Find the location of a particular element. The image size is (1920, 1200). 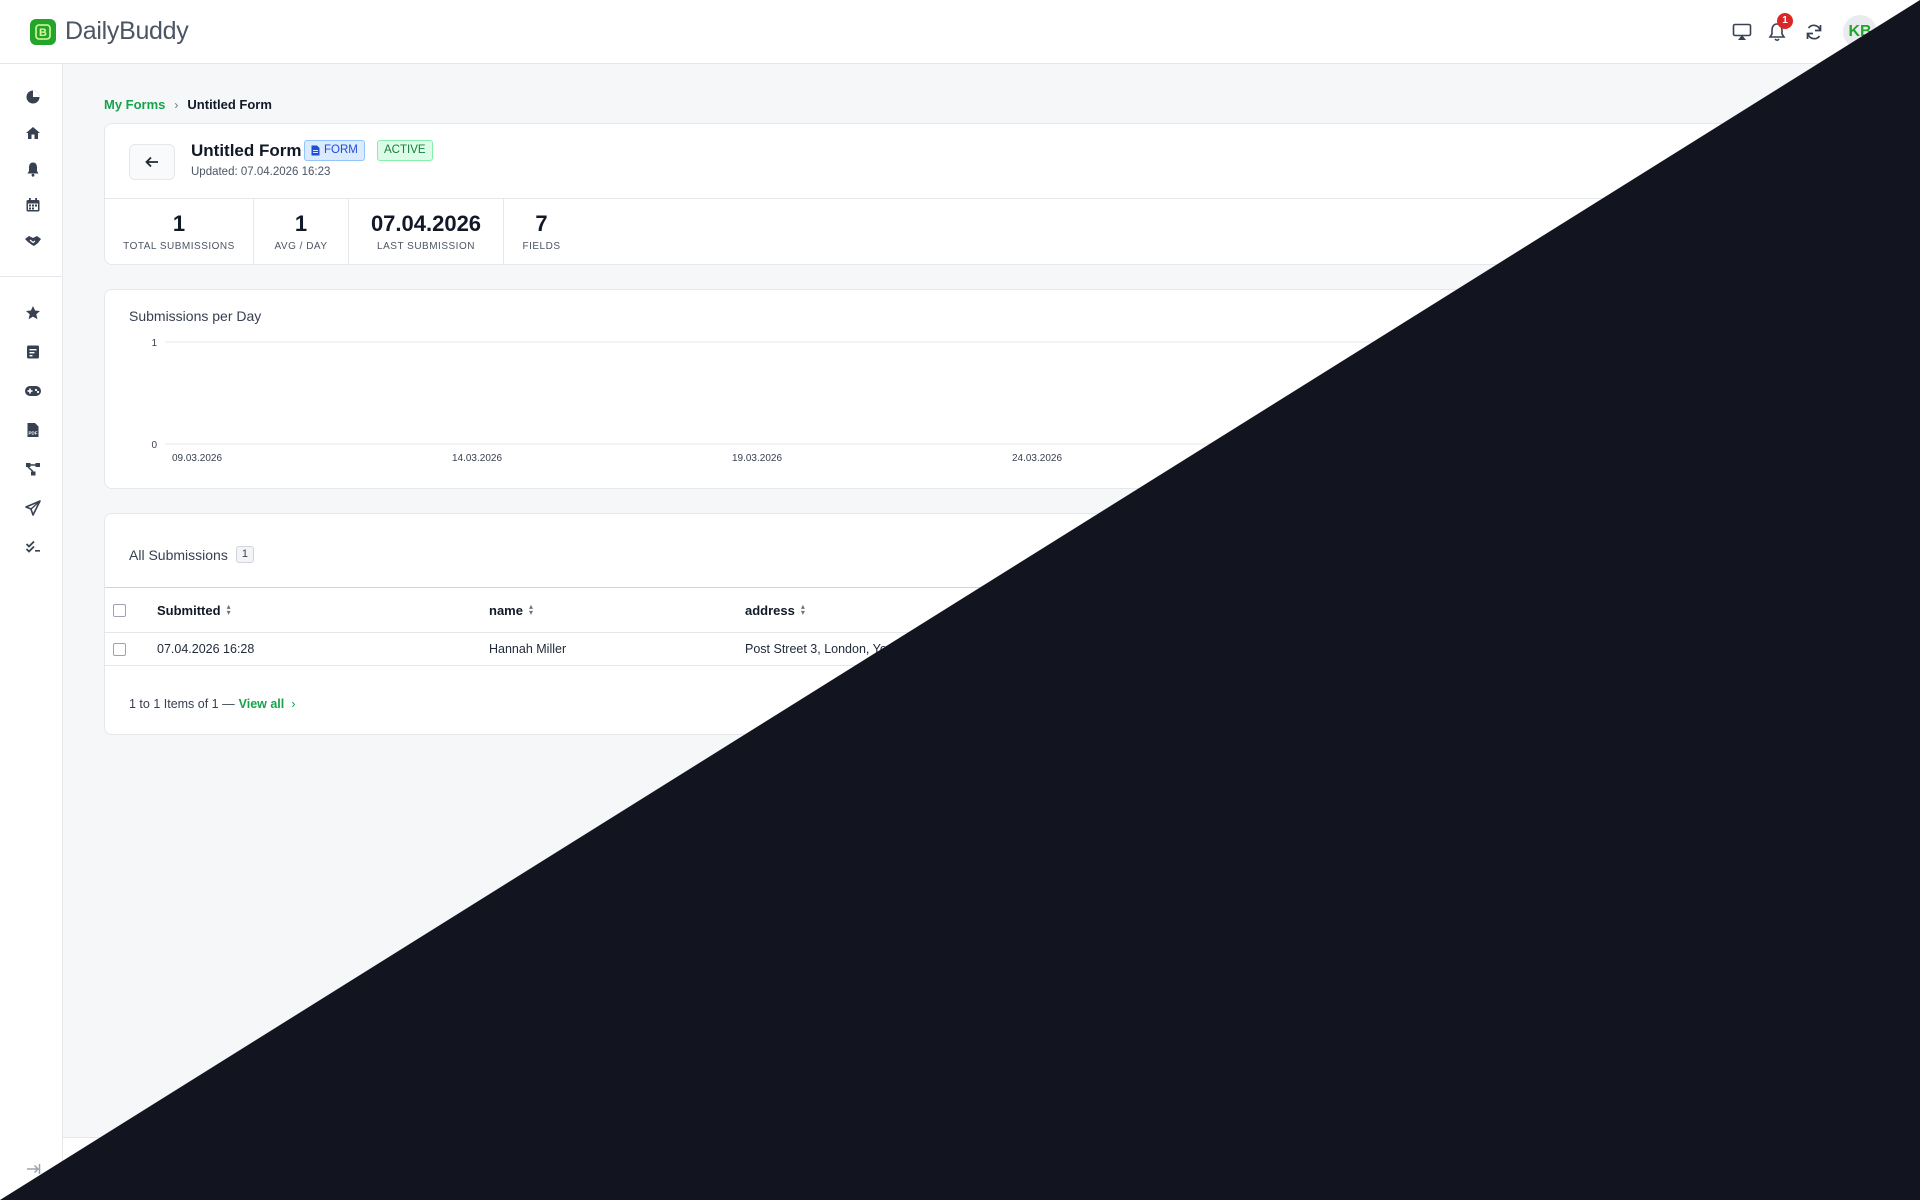

column-email: email ▴ ▾ is located at coordinates (1377, 610).